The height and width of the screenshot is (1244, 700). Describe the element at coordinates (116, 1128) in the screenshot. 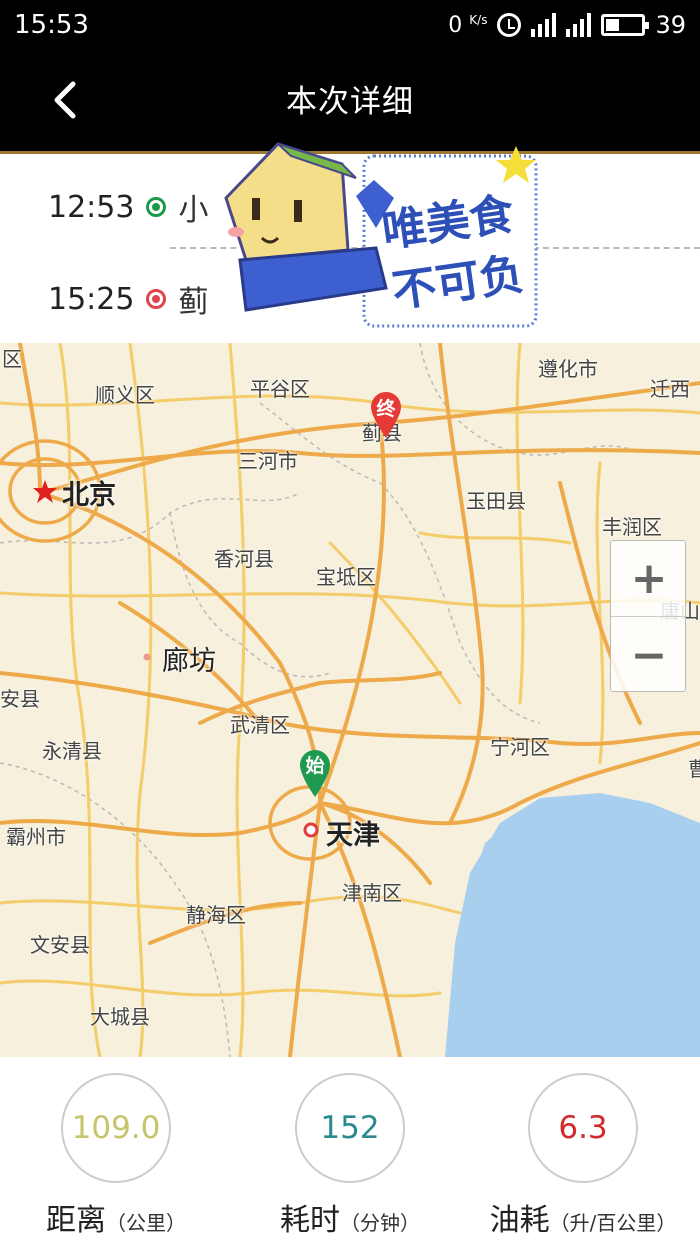

I see `distance-value: 109.0` at that location.